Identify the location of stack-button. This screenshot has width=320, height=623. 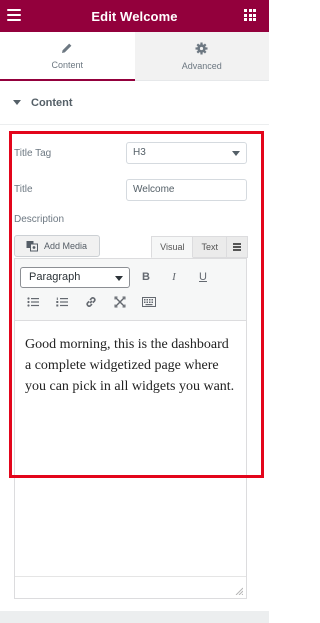
(237, 247).